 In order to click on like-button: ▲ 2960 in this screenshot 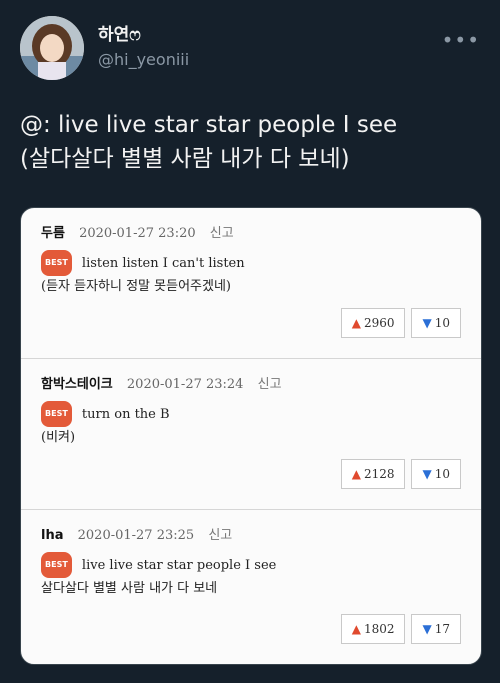, I will do `click(373, 323)`.